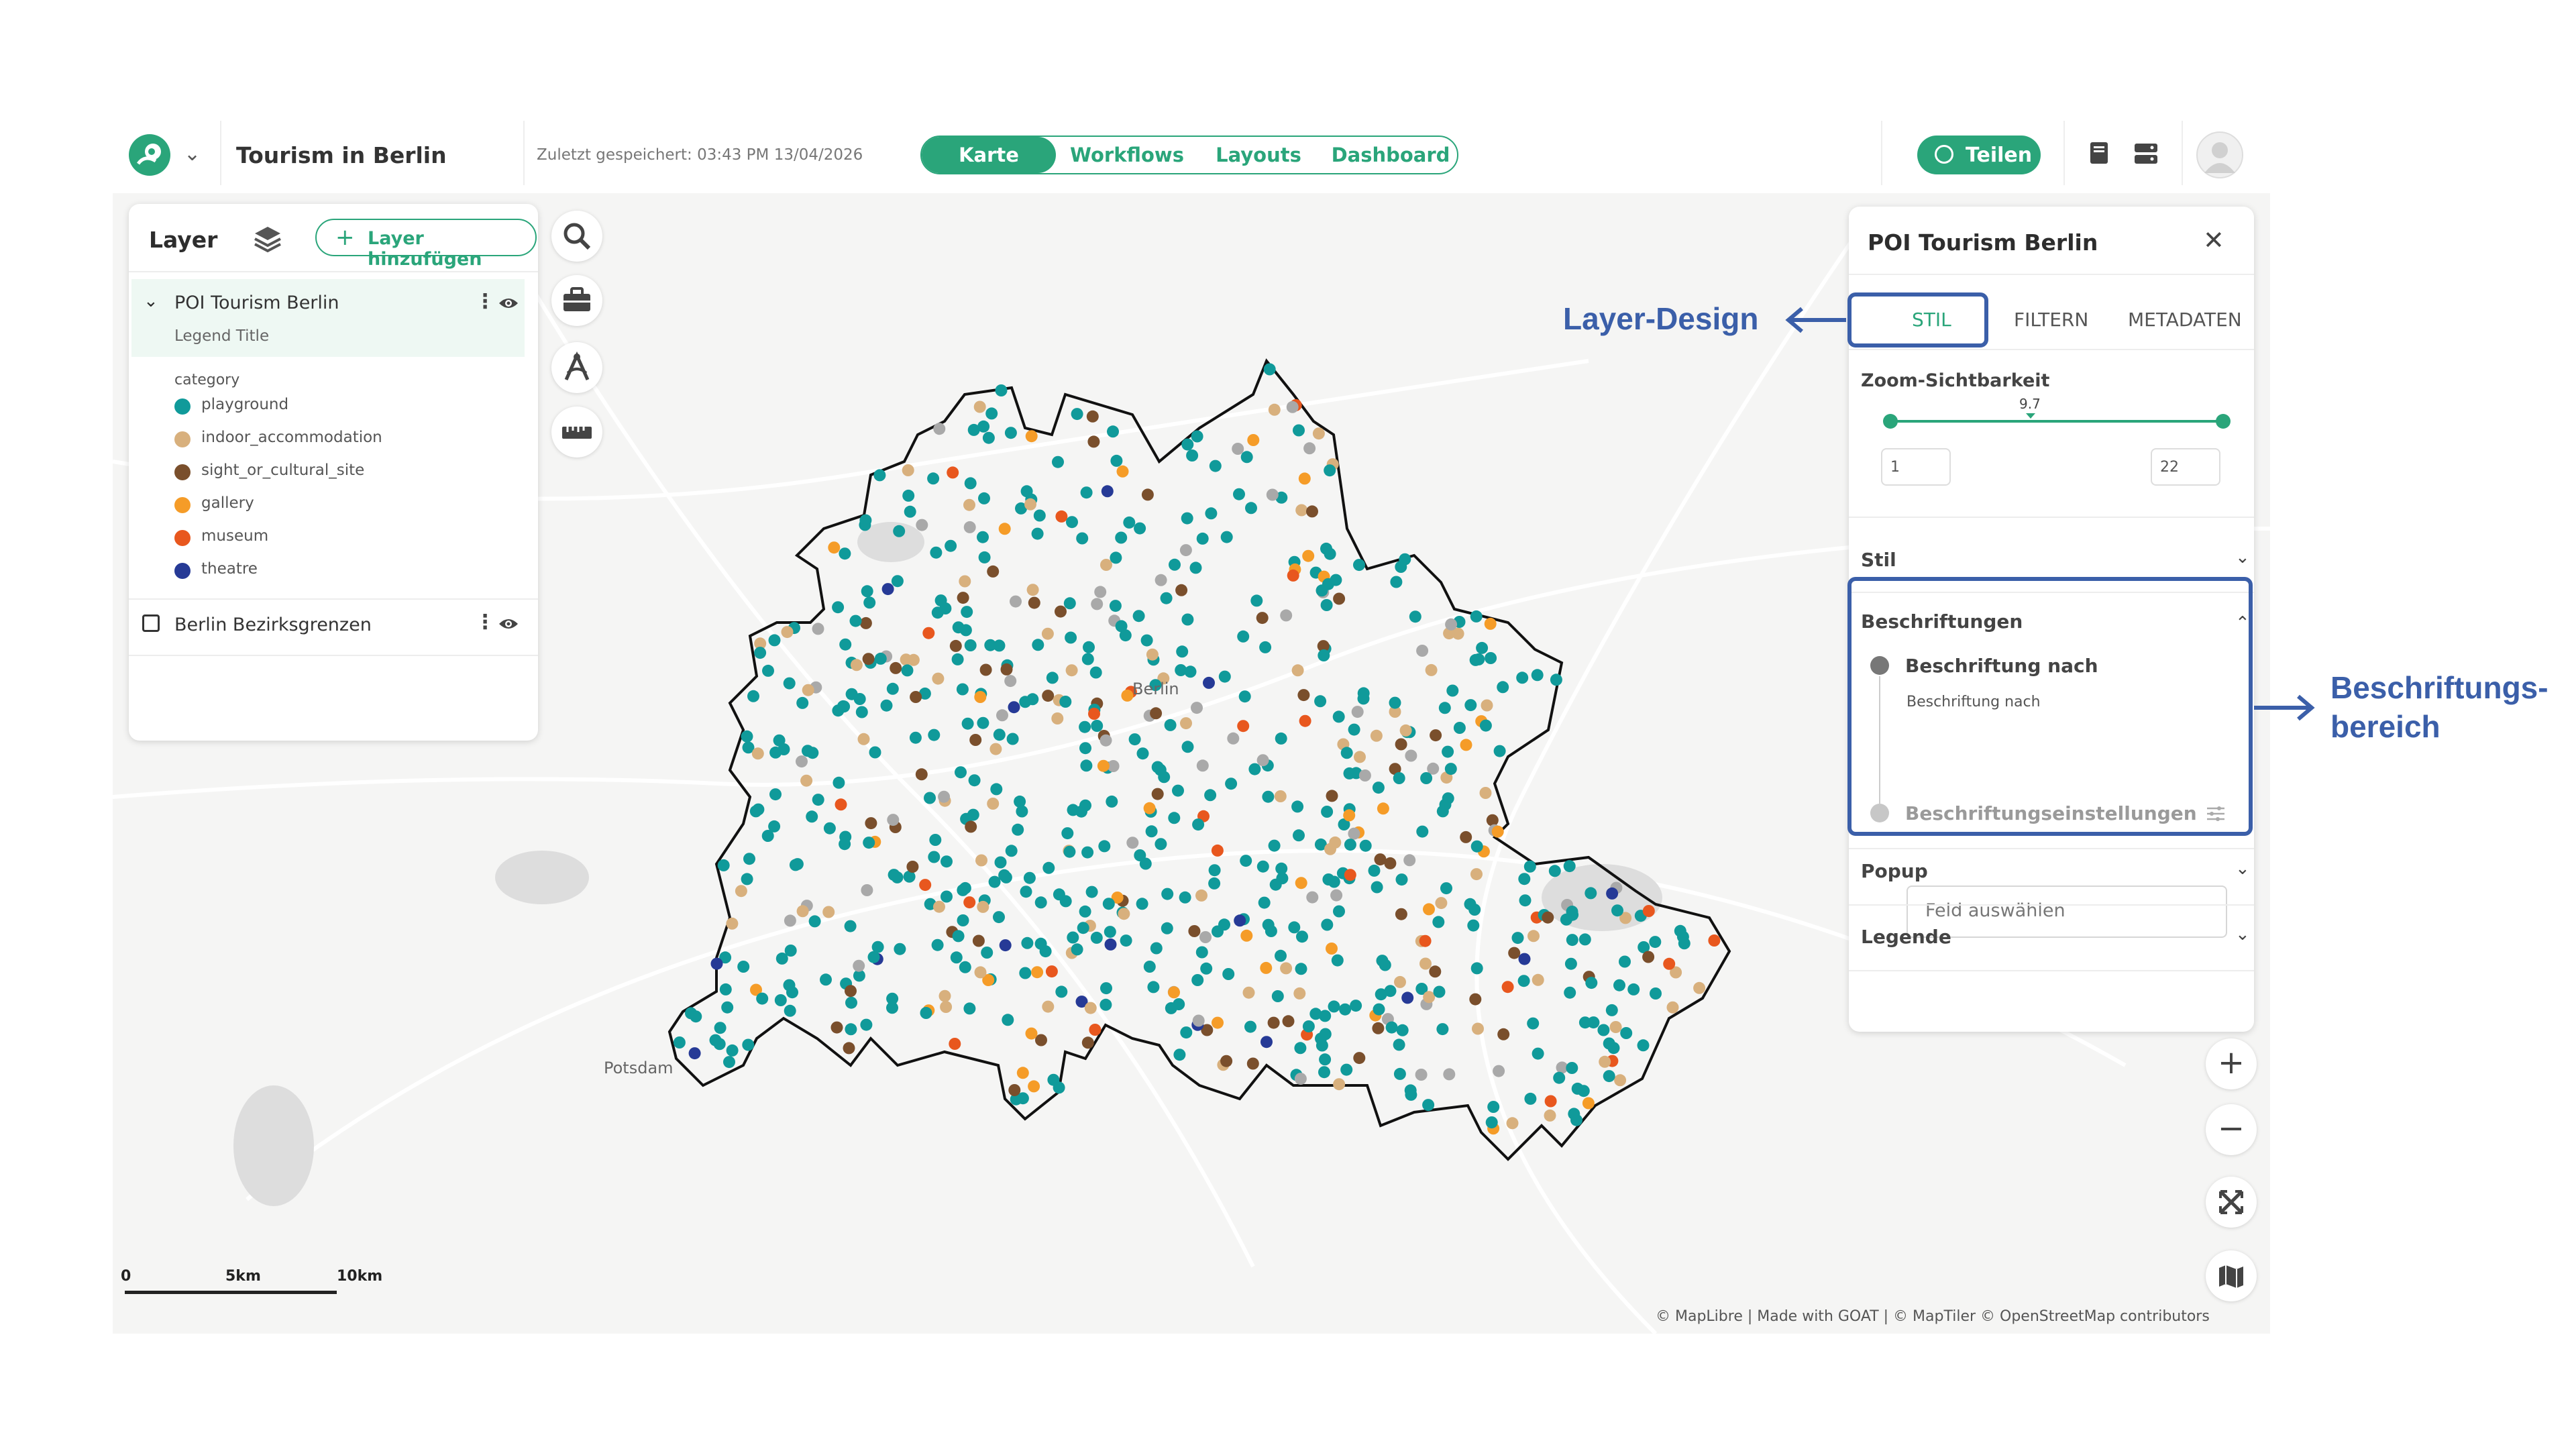 The image size is (2576, 1449). Describe the element at coordinates (151, 623) in the screenshot. I see `layer-checkbox` at that location.